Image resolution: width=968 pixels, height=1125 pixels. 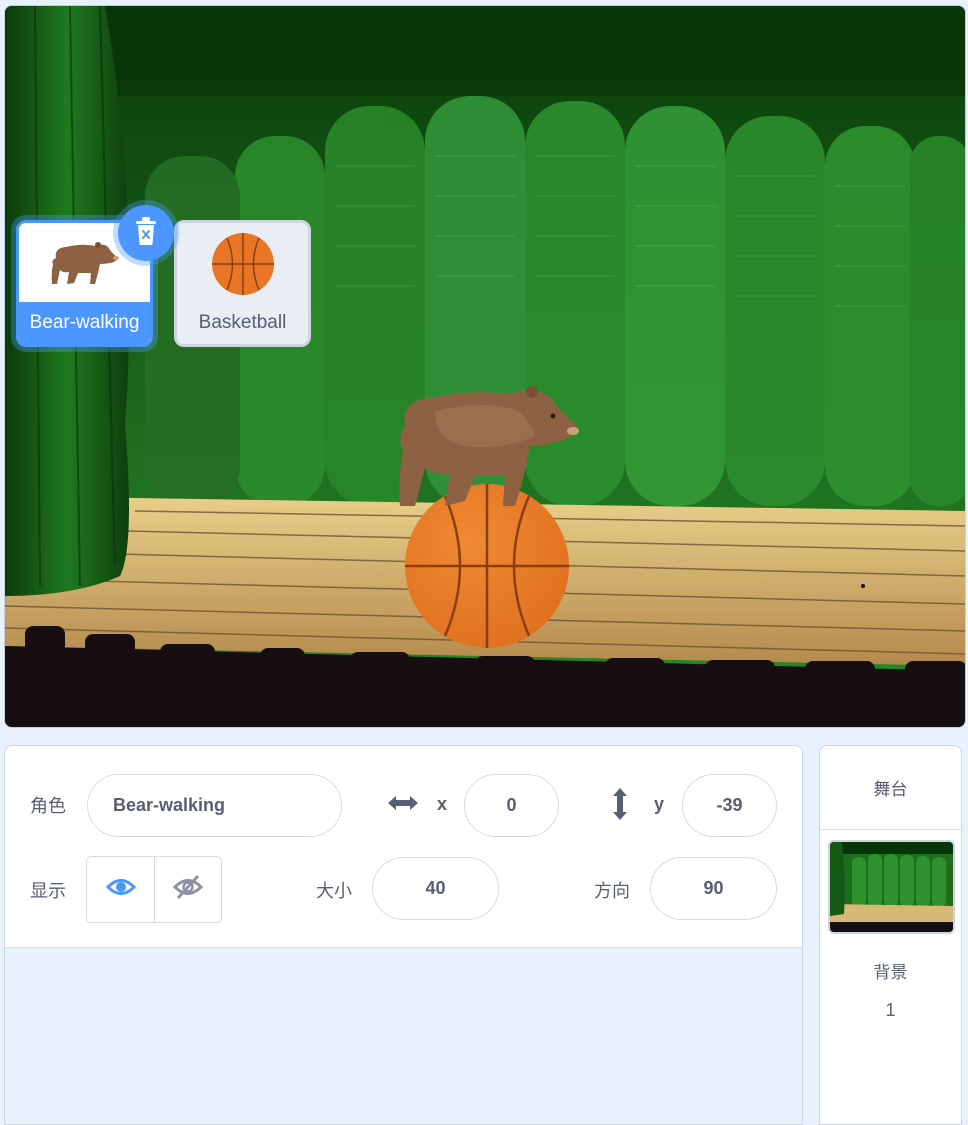 What do you see at coordinates (403, 1036) in the screenshot?
I see `sprite-list` at bounding box center [403, 1036].